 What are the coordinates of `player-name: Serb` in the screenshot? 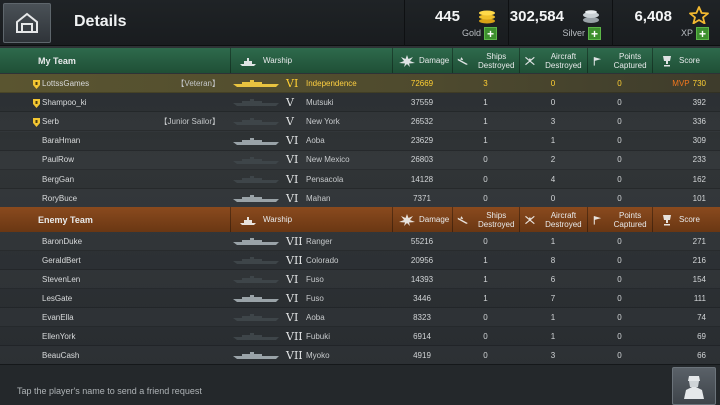 It's located at (66, 121).